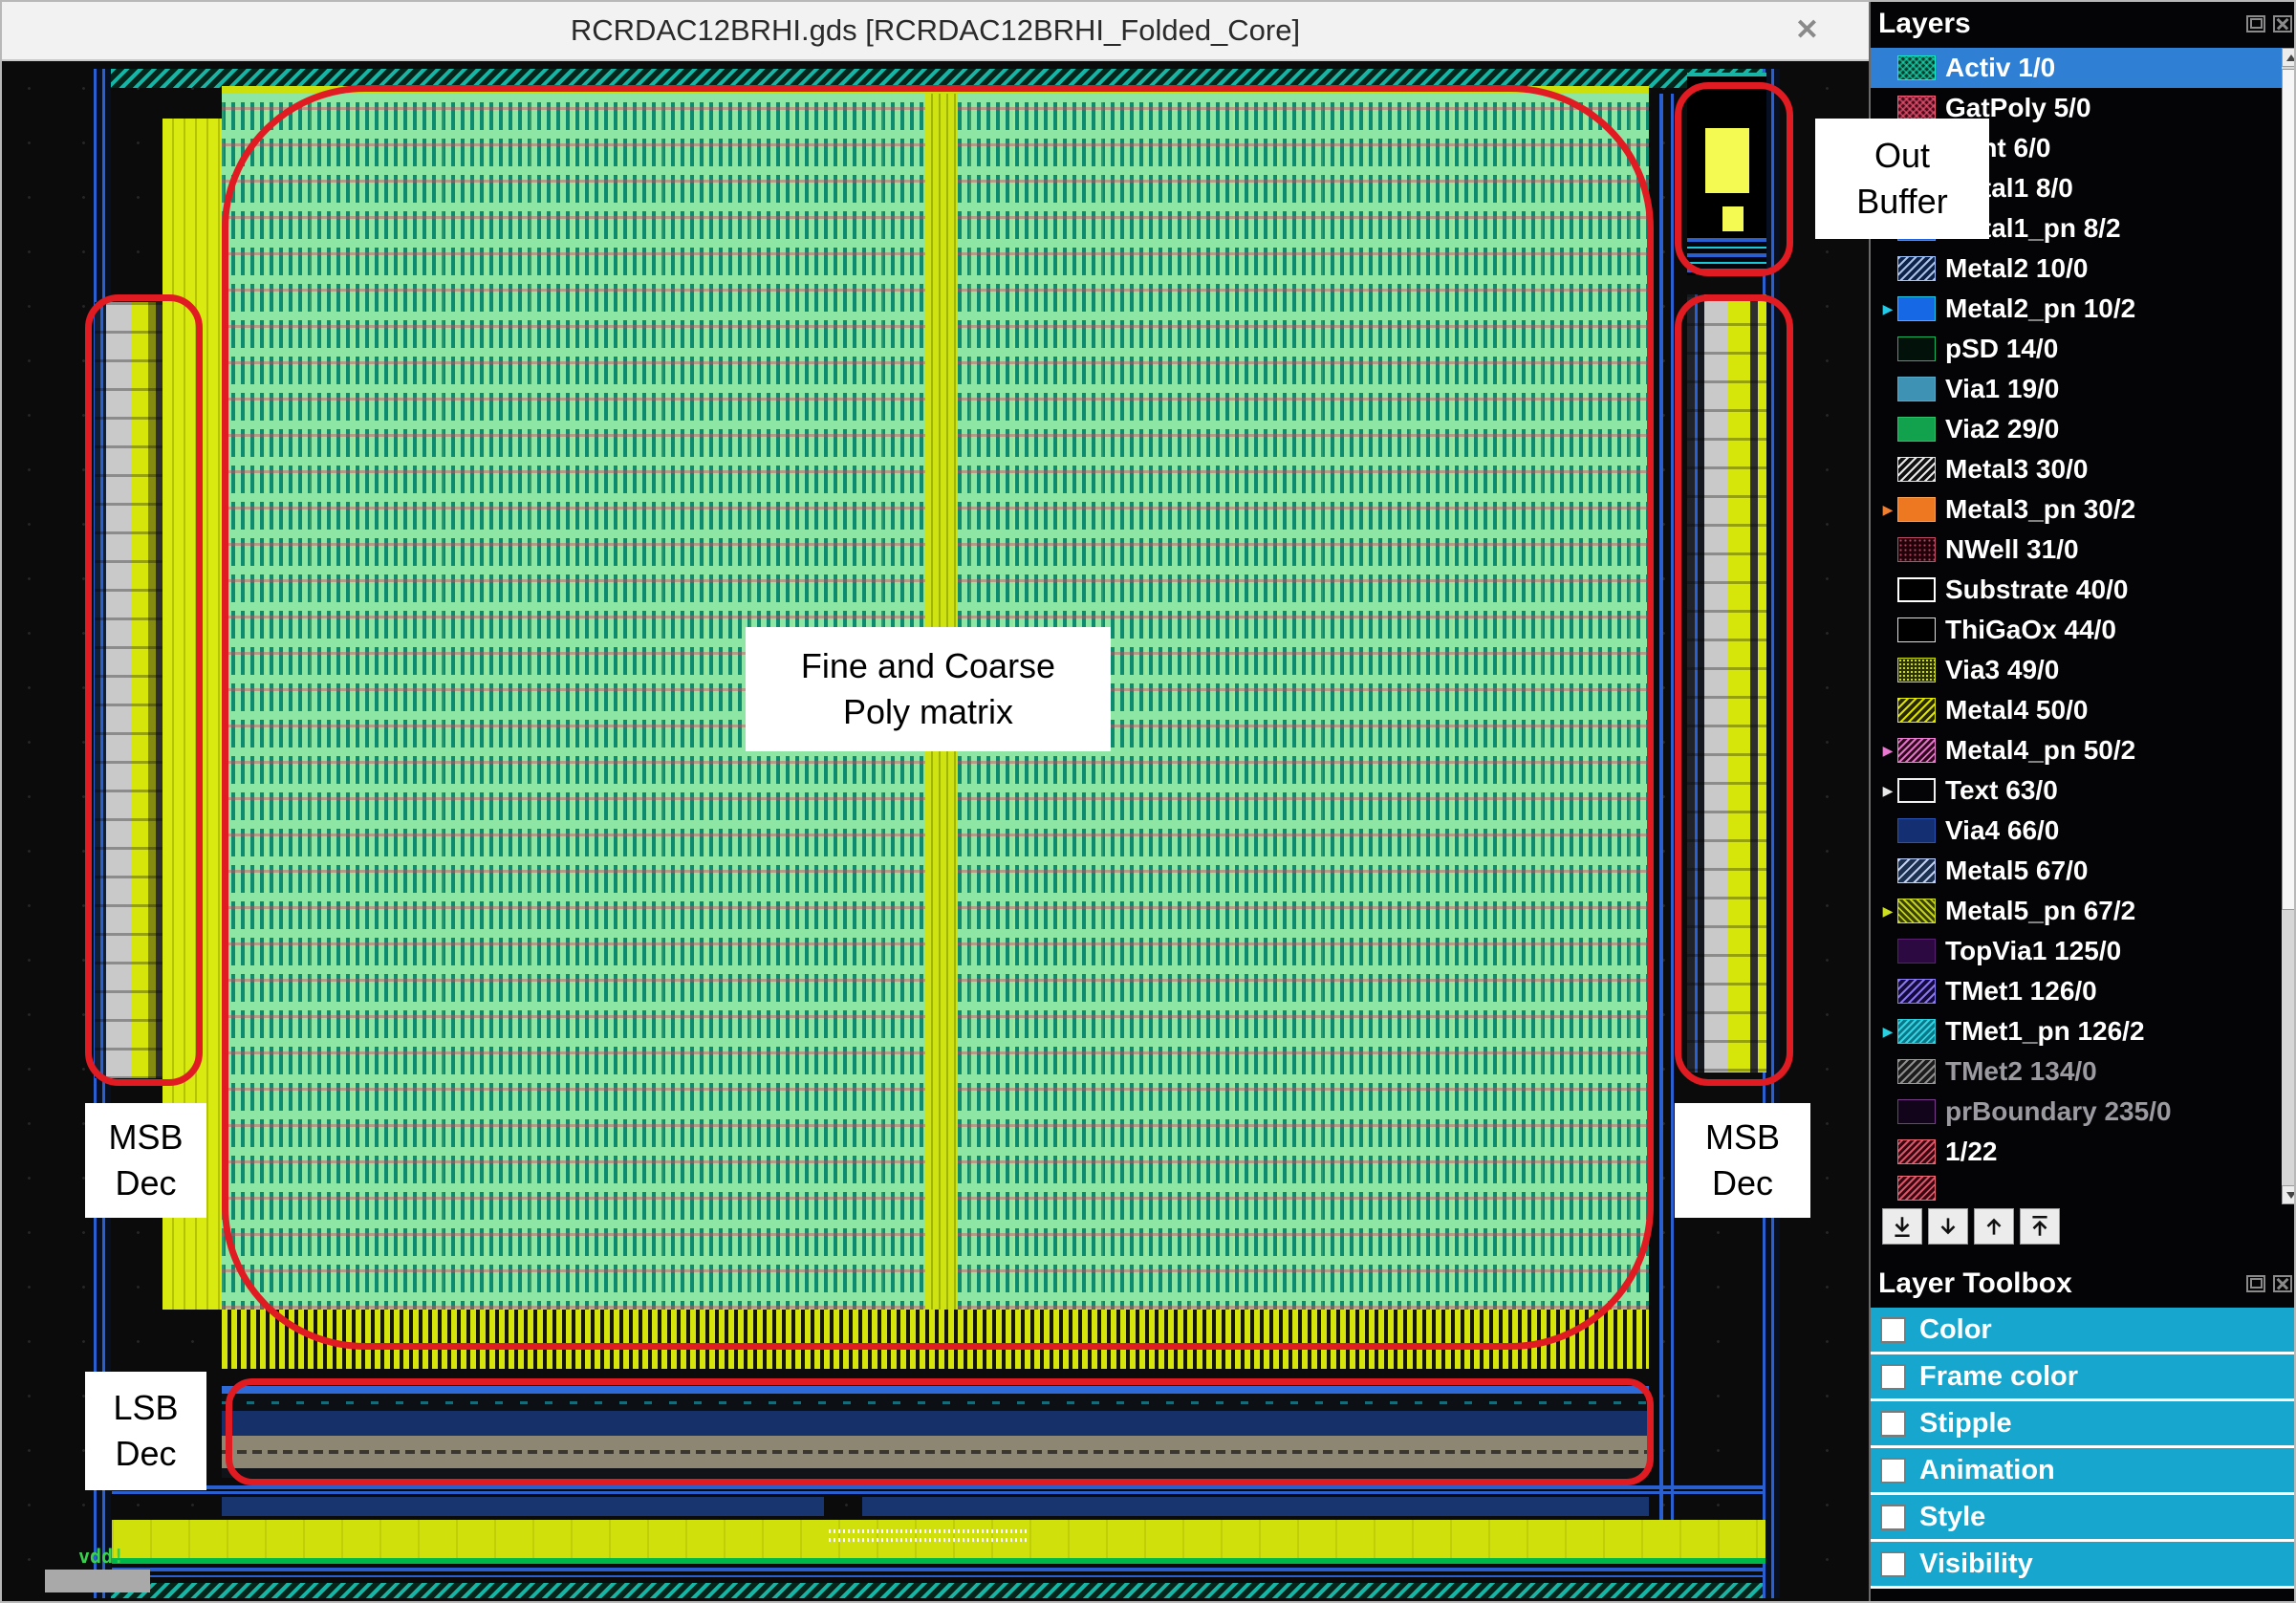 This screenshot has width=2296, height=1603. I want to click on annotation-text: Dec, so click(146, 1453).